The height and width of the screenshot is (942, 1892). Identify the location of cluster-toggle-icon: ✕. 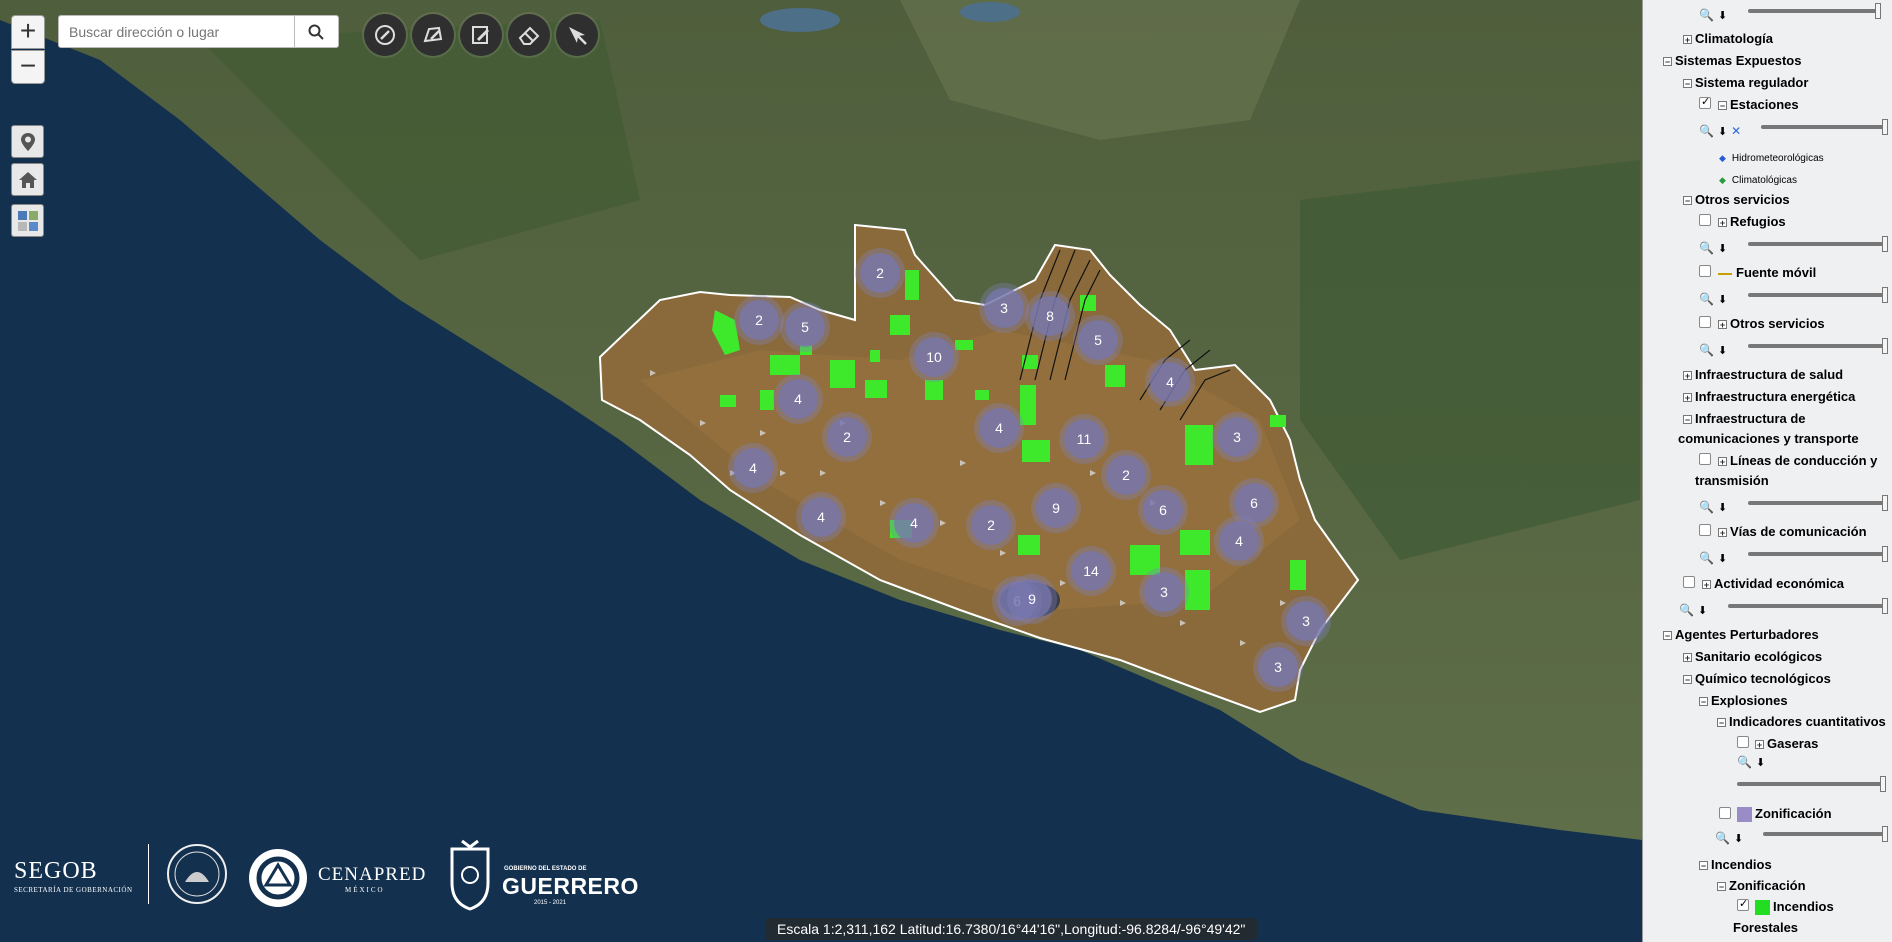
(1736, 131).